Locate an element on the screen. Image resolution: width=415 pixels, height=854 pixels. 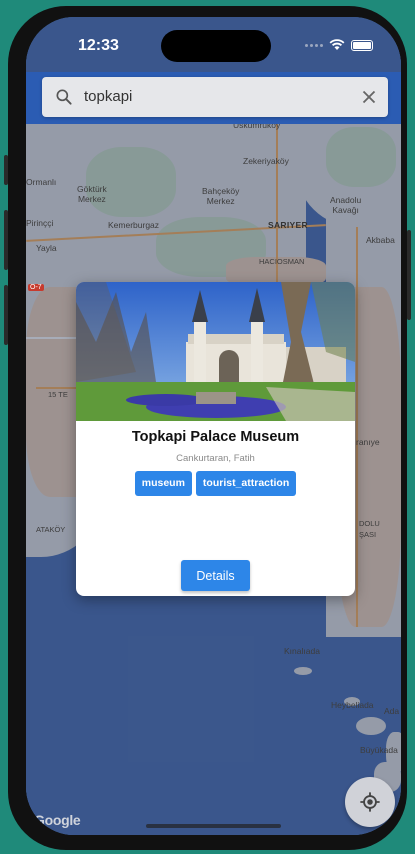
place-title: Topkapi Palace Museum is located at coordinates (215, 437).